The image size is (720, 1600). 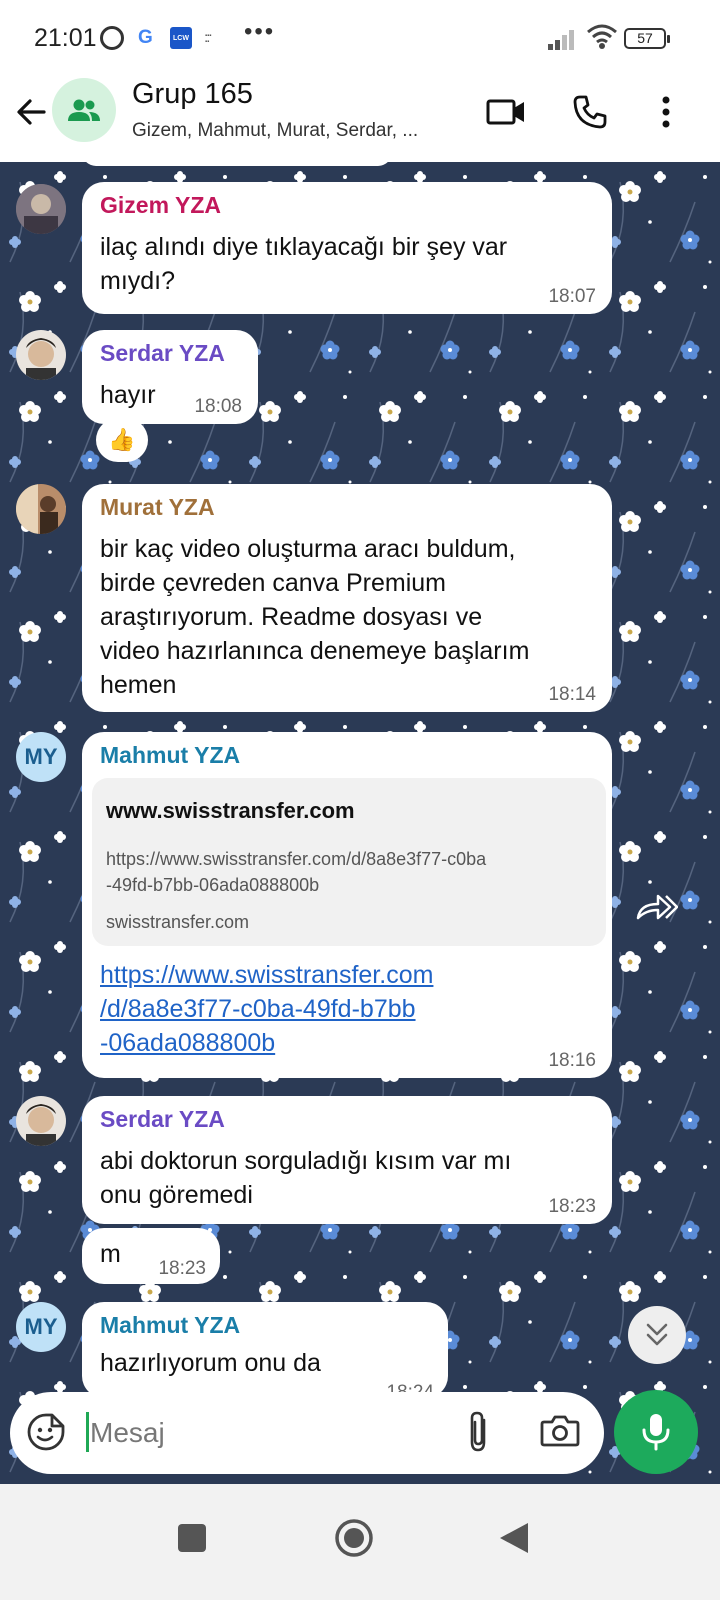 I want to click on link-line: https://www.swisstransfer.com, so click(x=266, y=975).